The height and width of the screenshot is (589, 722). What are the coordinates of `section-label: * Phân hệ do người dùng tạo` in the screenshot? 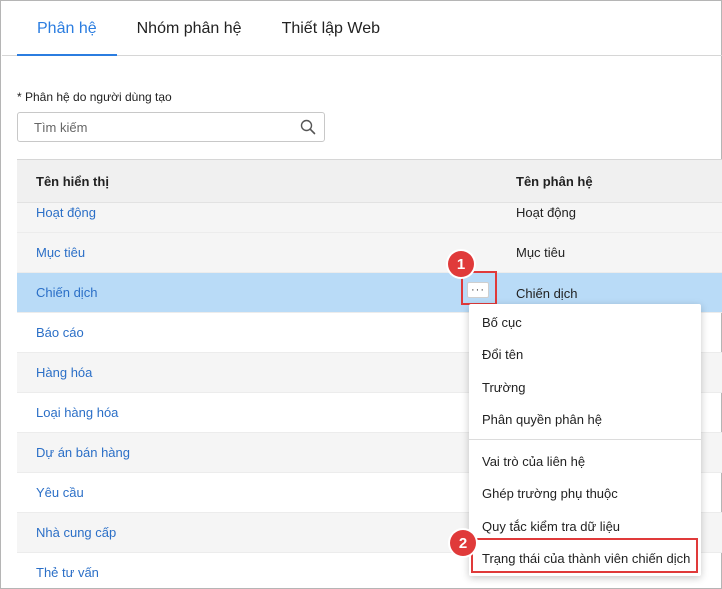 It's located at (94, 97).